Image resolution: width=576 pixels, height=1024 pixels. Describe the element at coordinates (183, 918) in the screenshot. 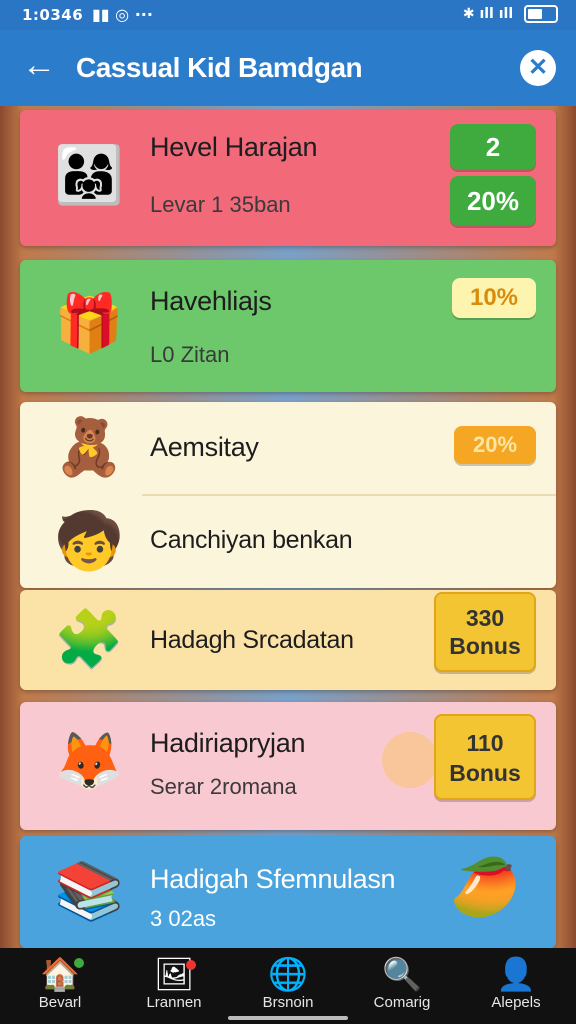

I see `item-subtitle: 3 02as` at that location.